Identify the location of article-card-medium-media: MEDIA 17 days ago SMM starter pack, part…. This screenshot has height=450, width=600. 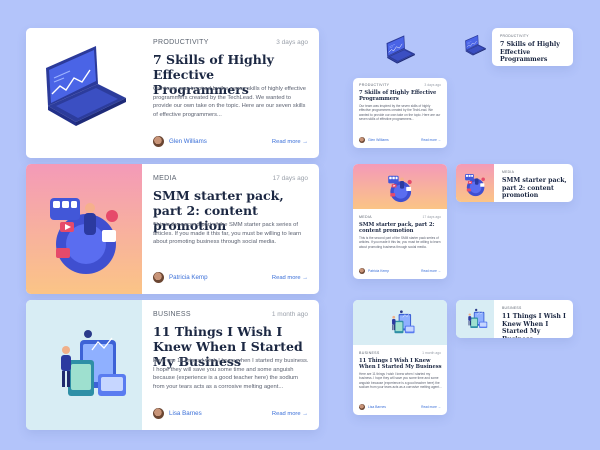
(400, 221).